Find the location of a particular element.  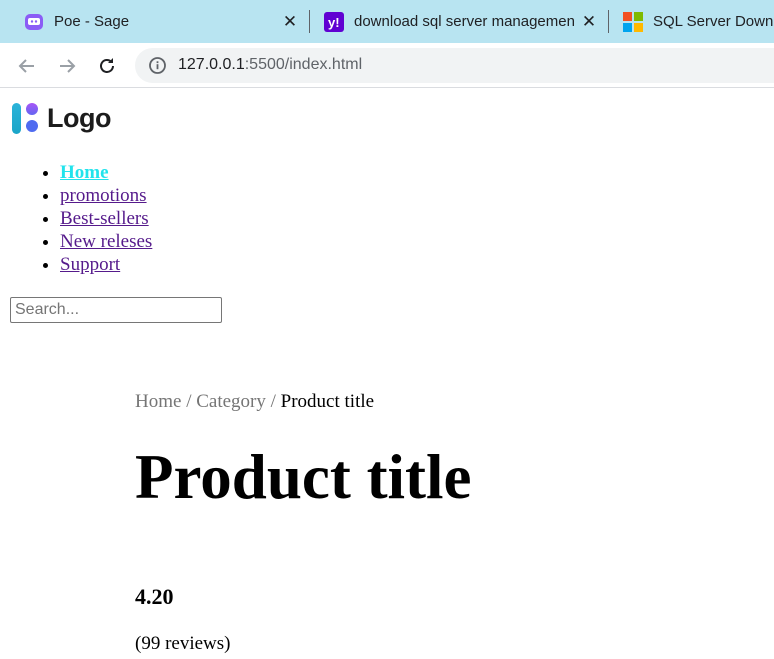

breadcrumb-home: Home is located at coordinates (158, 401).